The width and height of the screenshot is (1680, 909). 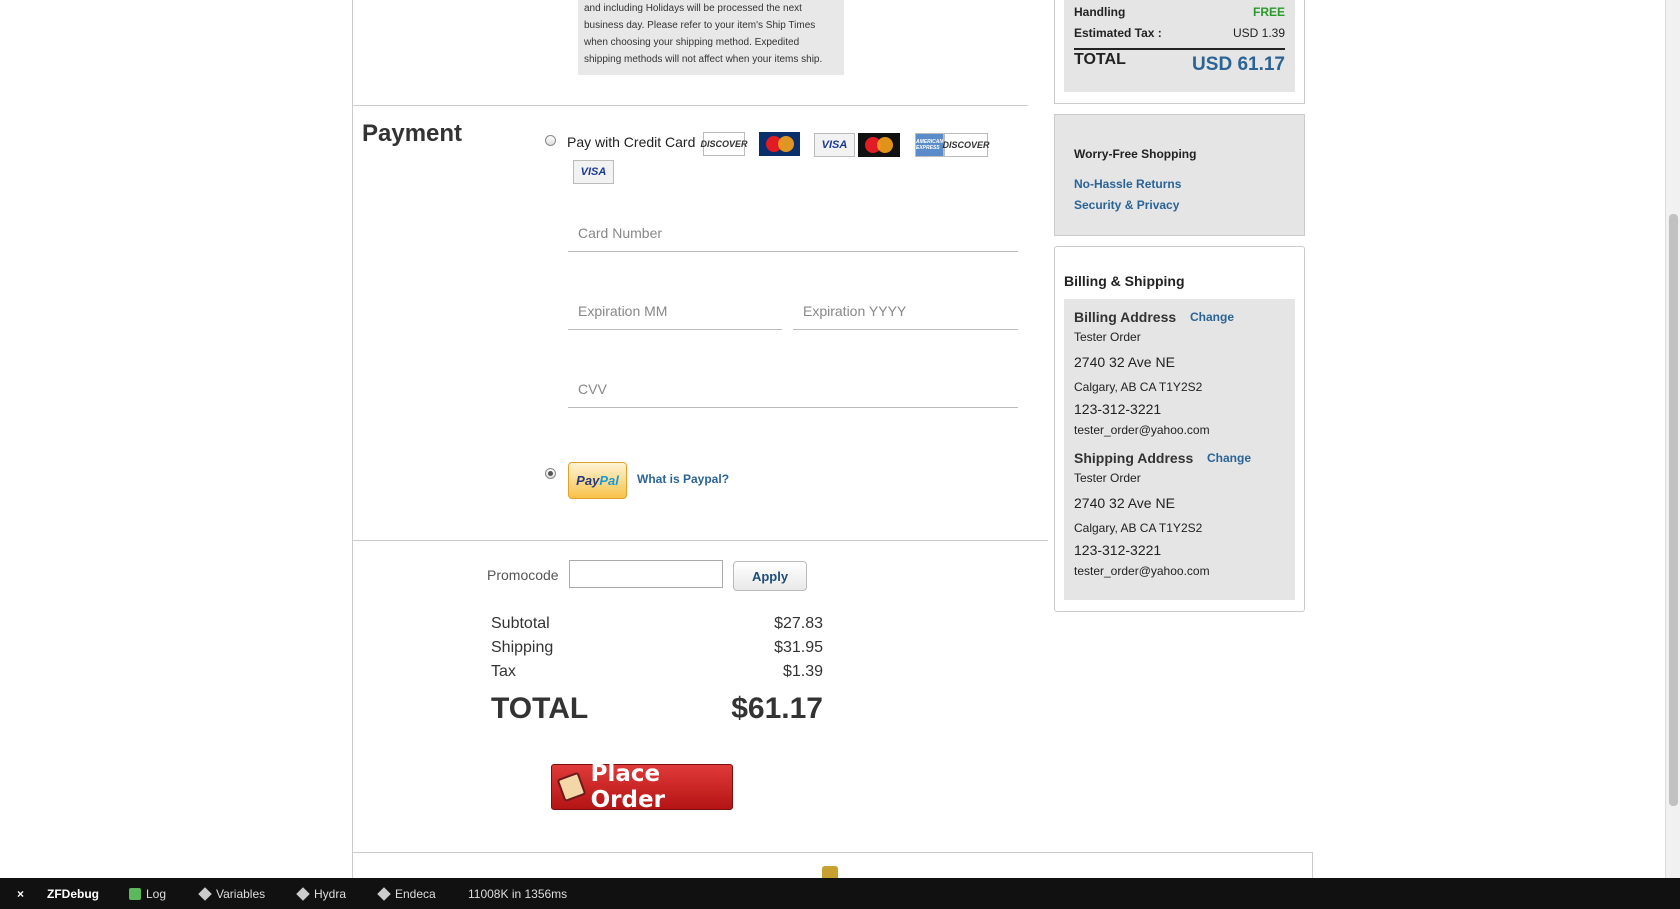 What do you see at coordinates (802, 671) in the screenshot?
I see `tax-value: $1.39` at bounding box center [802, 671].